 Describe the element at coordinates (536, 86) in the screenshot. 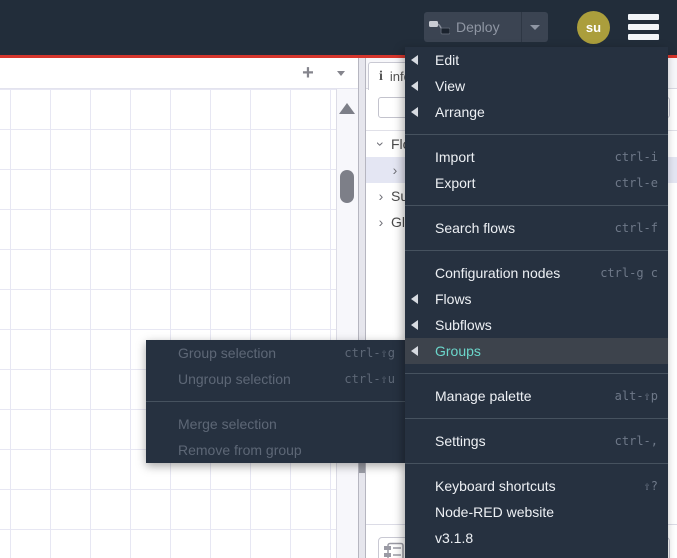

I see `menu-item-view: View` at that location.